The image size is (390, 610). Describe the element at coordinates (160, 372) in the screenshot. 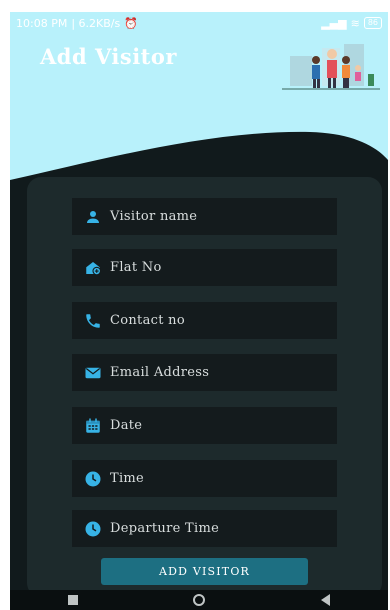

I see `email-placeholder: Email Address` at that location.